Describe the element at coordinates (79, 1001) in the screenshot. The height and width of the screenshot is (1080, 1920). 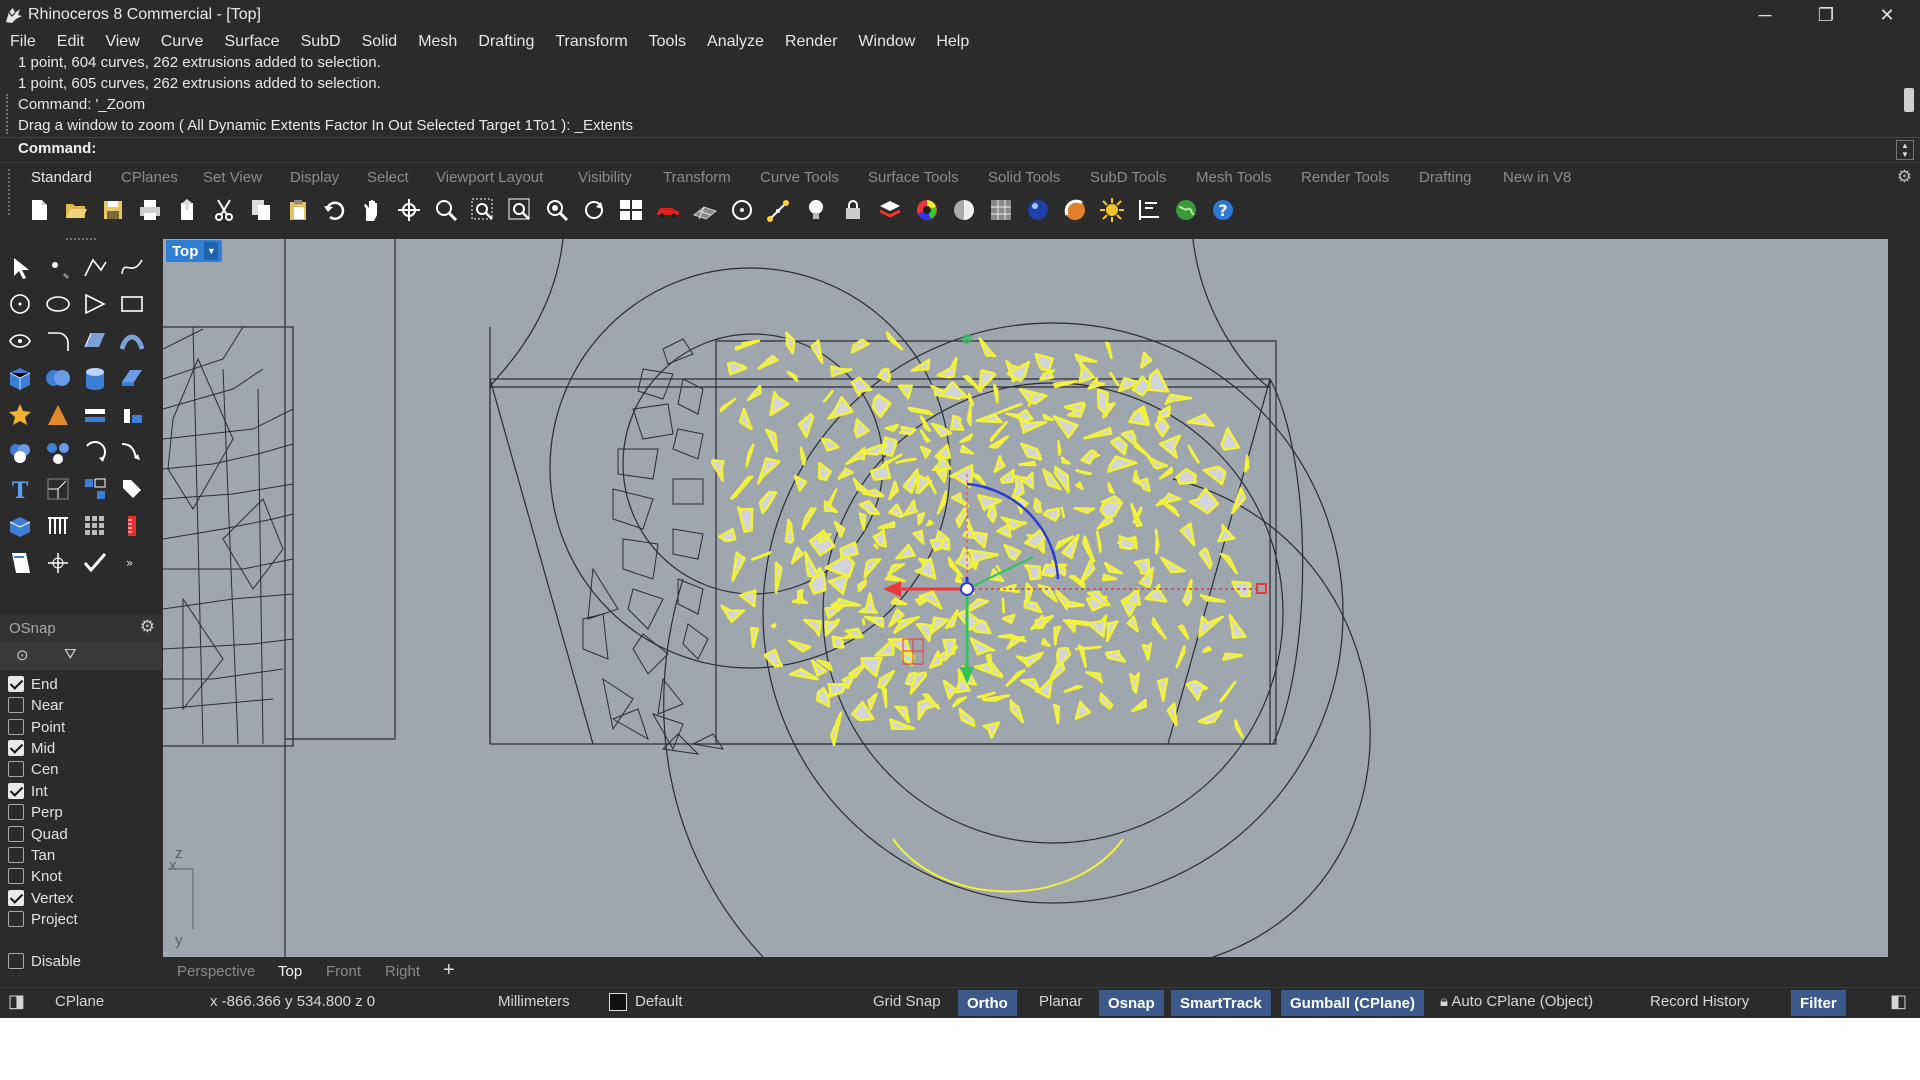
I see `cplane-label: CPlane` at that location.